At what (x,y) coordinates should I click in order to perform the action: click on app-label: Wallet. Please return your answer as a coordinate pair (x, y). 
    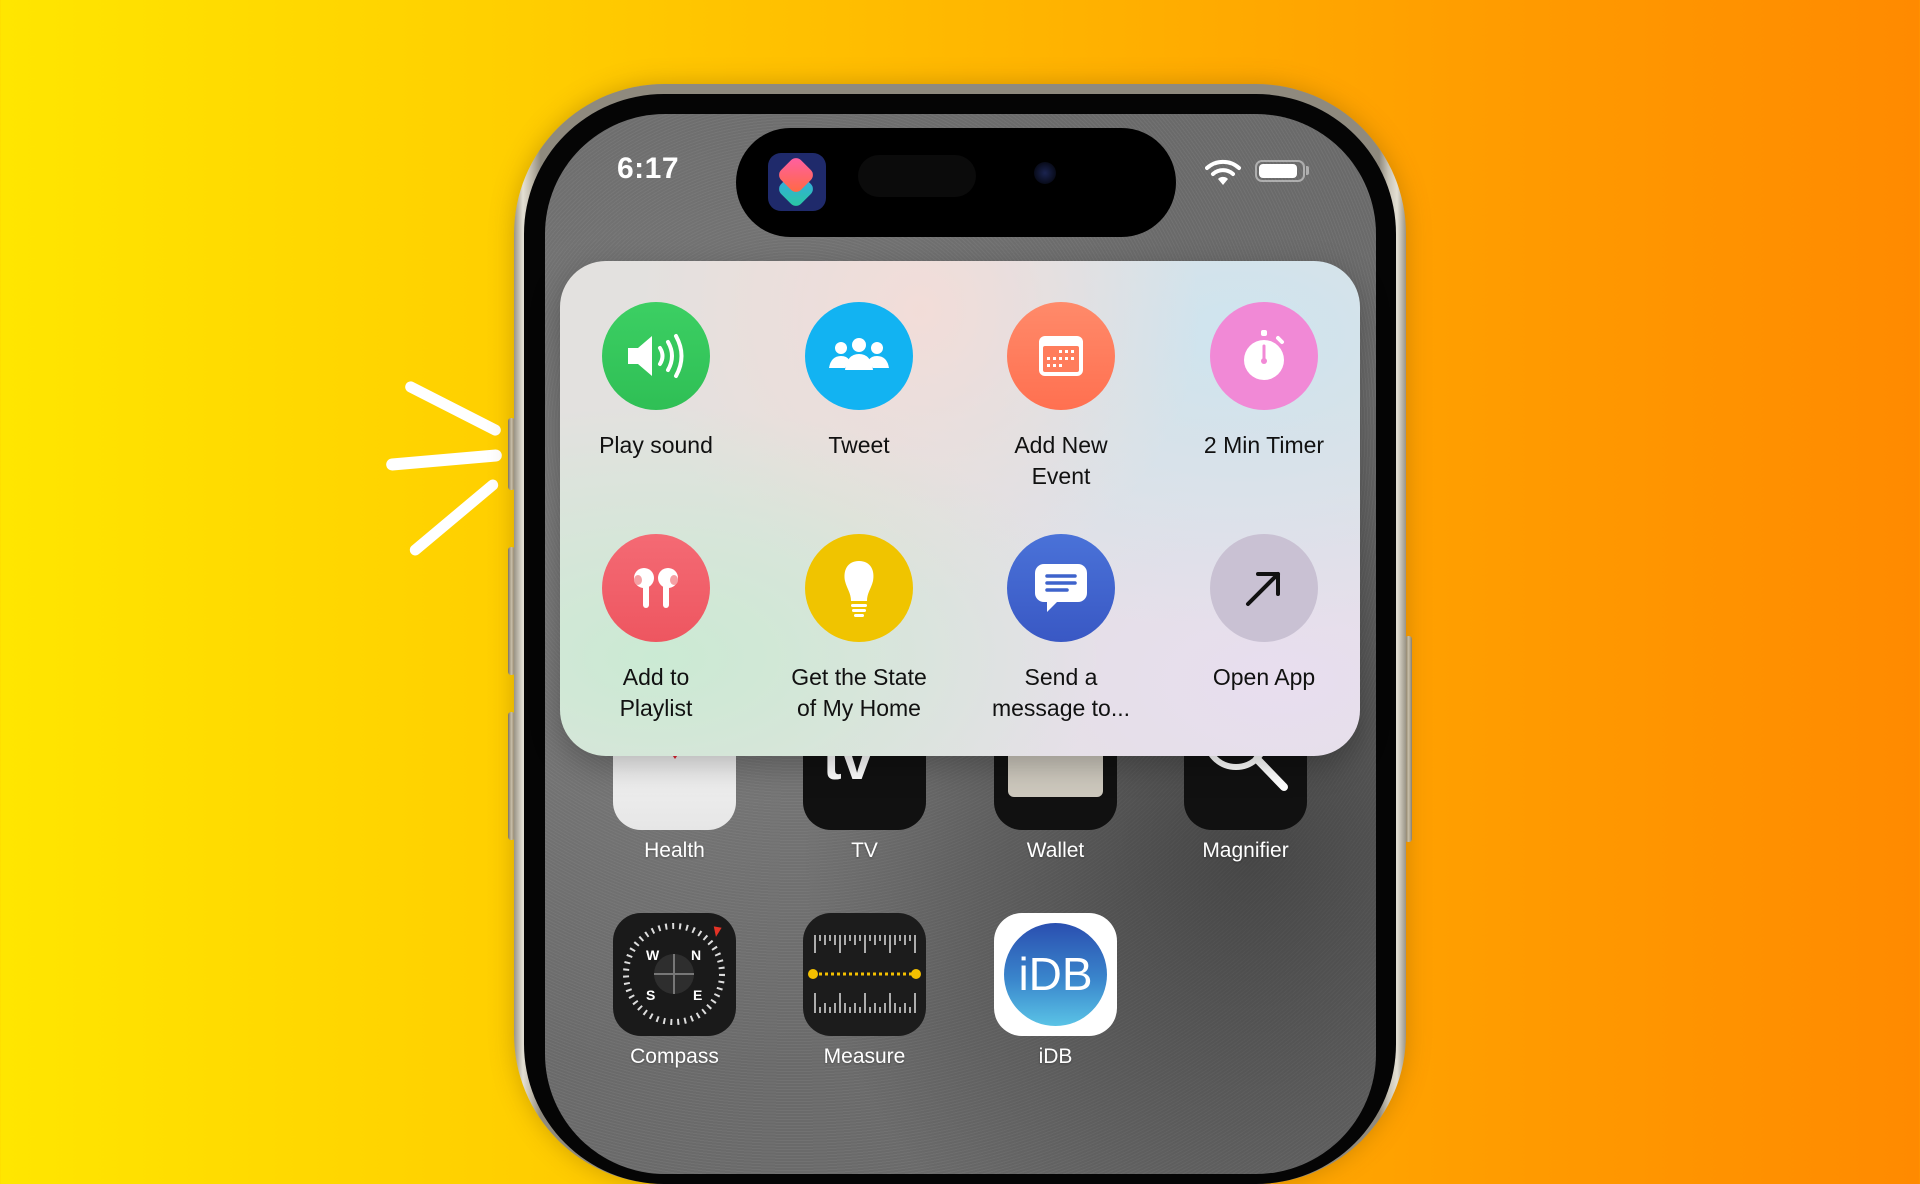
    Looking at the image, I should click on (1055, 850).